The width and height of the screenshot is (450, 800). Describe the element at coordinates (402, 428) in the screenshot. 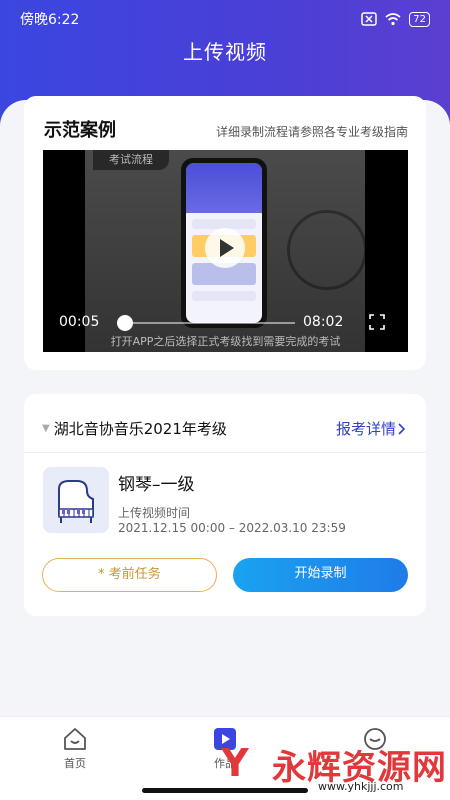

I see `chevron-right-icon` at that location.